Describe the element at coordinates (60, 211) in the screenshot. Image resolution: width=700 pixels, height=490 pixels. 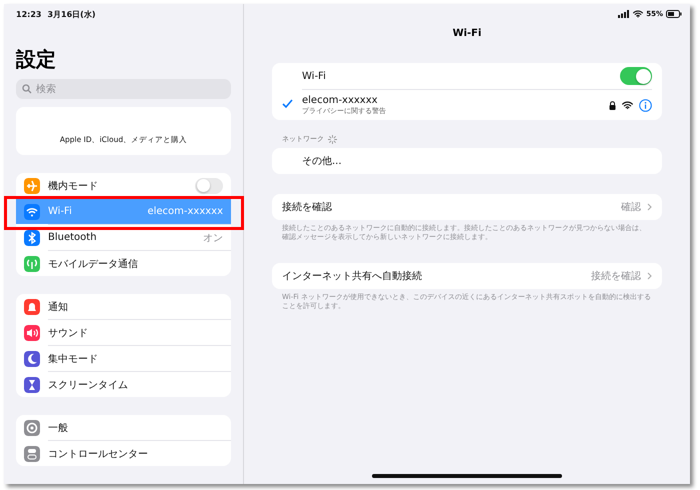
I see `item-label: Wi-Fi` at that location.